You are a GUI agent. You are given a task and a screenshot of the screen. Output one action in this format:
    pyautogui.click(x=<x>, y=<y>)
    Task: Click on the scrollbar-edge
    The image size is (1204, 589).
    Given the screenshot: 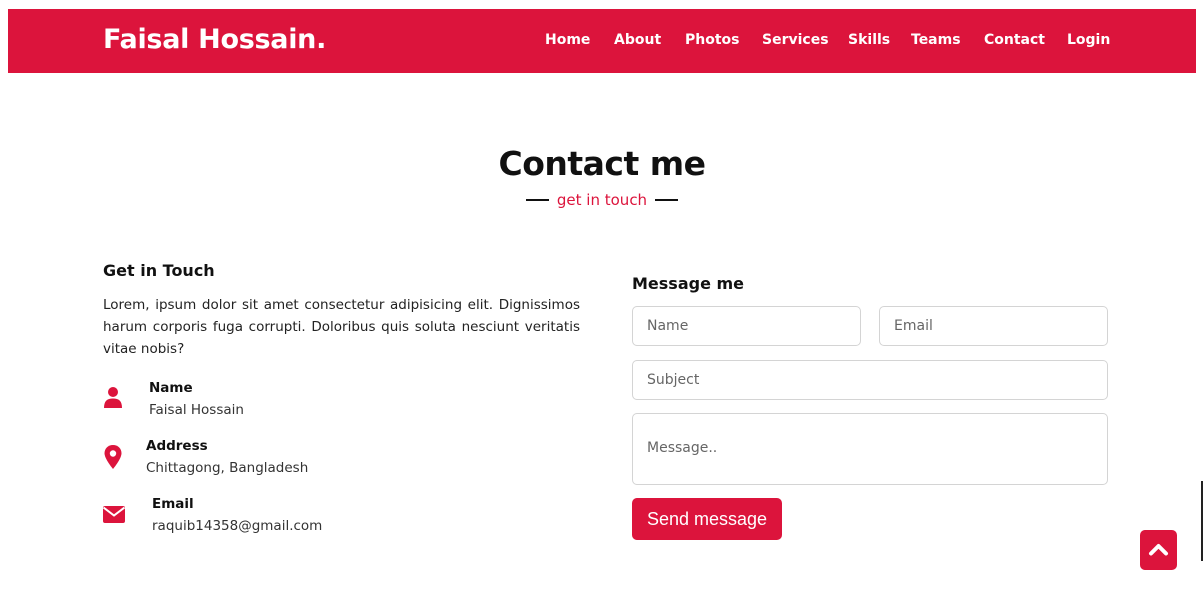 What is the action you would take?
    pyautogui.click(x=1202, y=521)
    